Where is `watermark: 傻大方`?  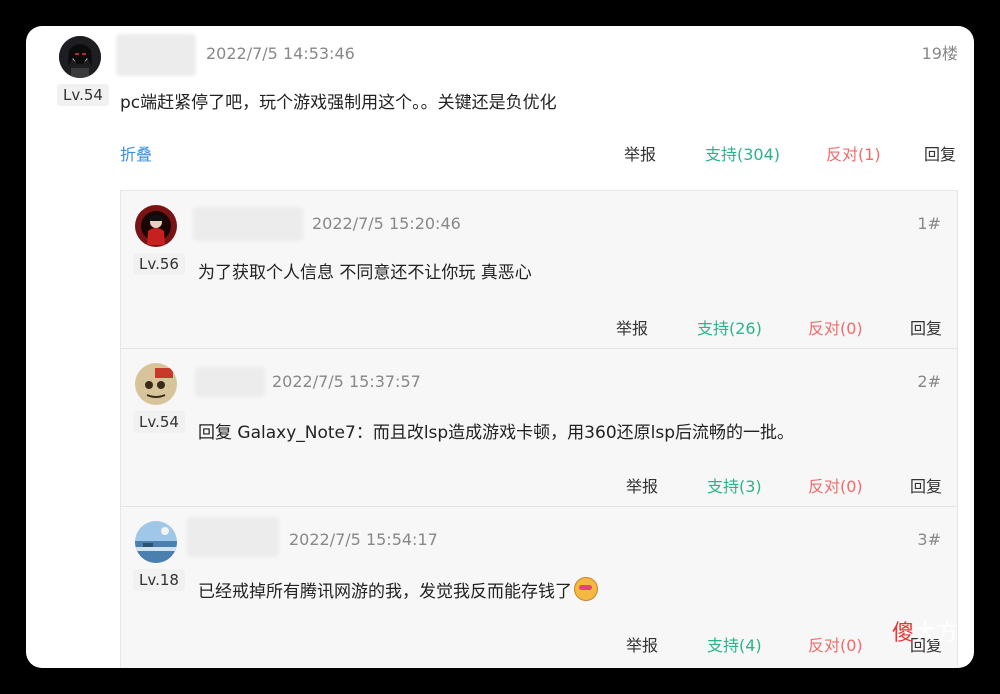 watermark: 傻大方 is located at coordinates (925, 634).